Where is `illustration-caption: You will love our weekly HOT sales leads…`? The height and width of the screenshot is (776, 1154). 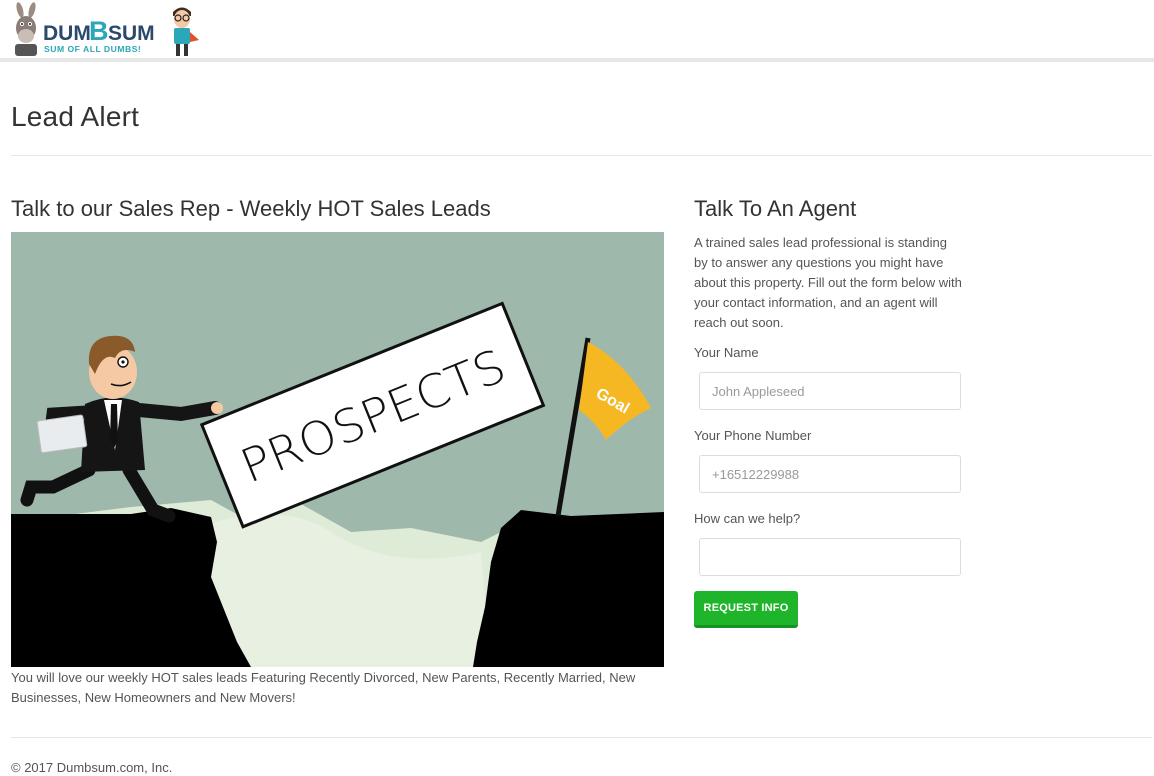
illustration-caption: You will love our weekly HOT sales leads… is located at coordinates (323, 687).